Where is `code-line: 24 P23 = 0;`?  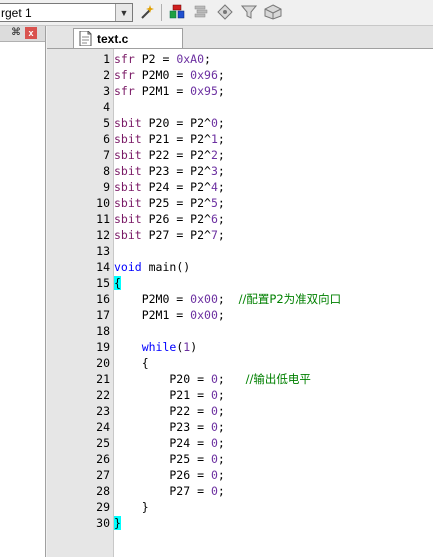
code-line: 24 P23 = 0; is located at coordinates (241, 427).